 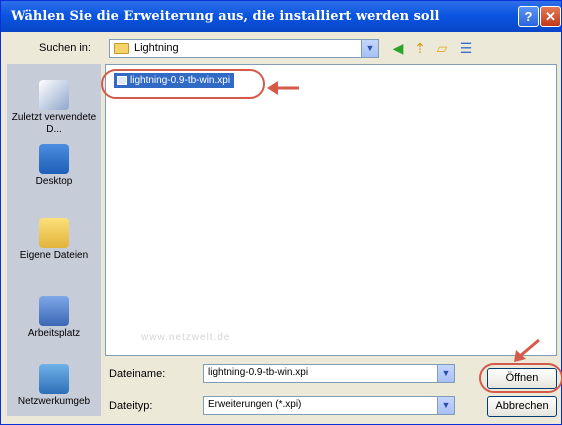 I want to click on network-places-icon, so click(x=54, y=379).